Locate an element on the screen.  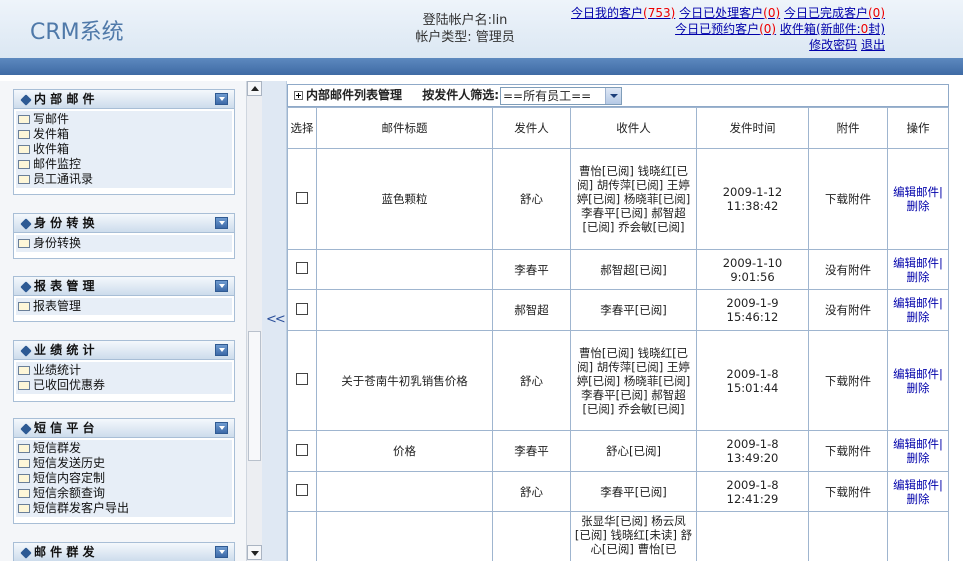
collapse-sidebar-icon: << is located at coordinates (276, 319).